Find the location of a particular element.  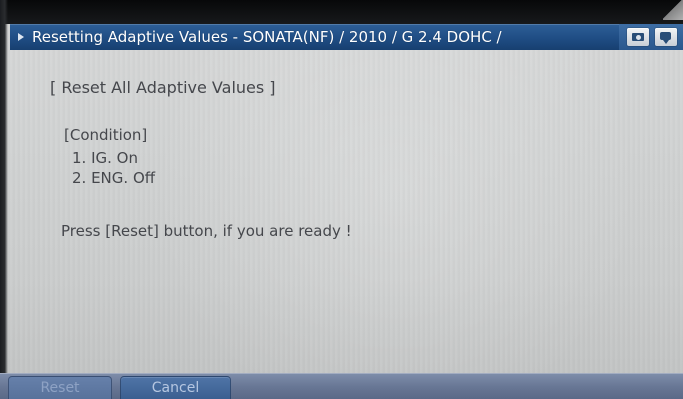

condition-item-ig-on: 1. IG. On is located at coordinates (105, 158).